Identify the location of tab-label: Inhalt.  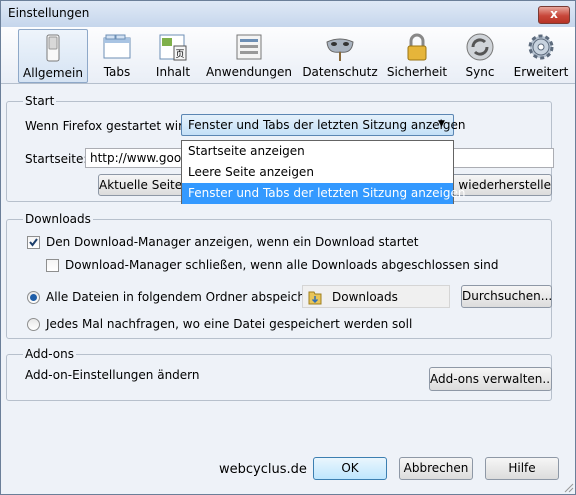
(173, 72).